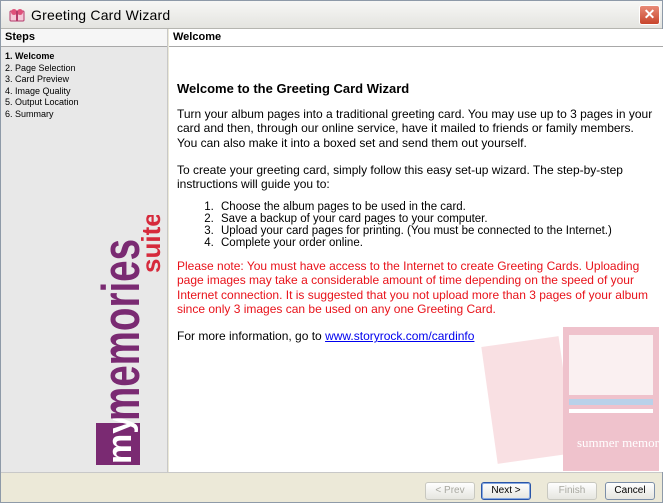 This screenshot has width=663, height=503. I want to click on greeting-card-icon, so click(17, 15).